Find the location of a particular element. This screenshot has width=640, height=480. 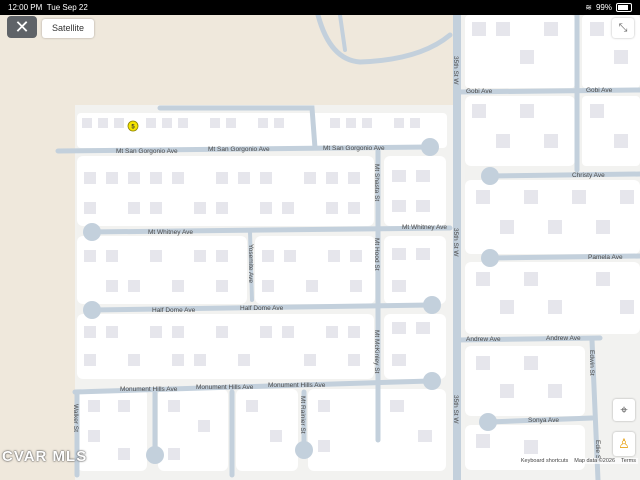

my-location-button: ⌖ is located at coordinates (624, 410).